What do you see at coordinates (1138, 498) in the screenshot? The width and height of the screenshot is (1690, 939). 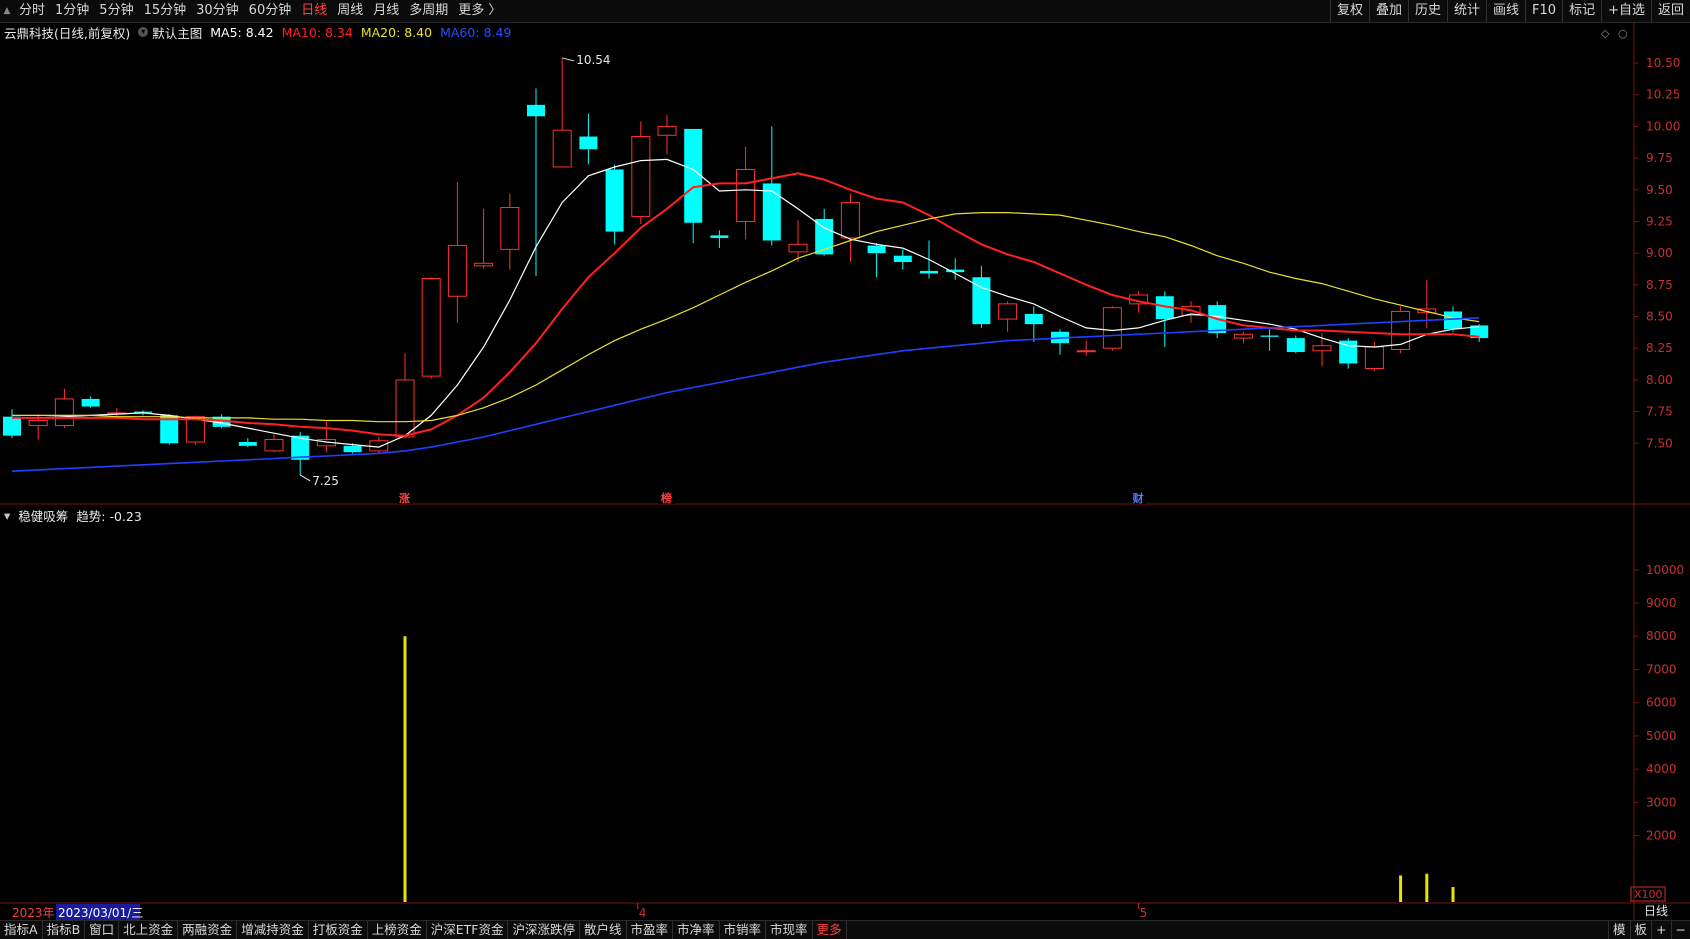 I see `event-marker: 财` at bounding box center [1138, 498].